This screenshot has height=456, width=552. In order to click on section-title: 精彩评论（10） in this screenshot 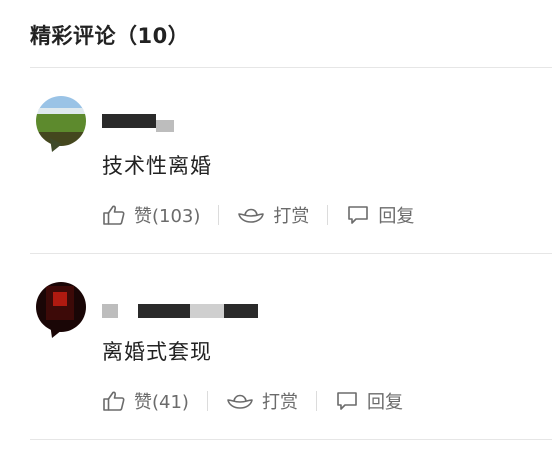, I will do `click(110, 36)`.